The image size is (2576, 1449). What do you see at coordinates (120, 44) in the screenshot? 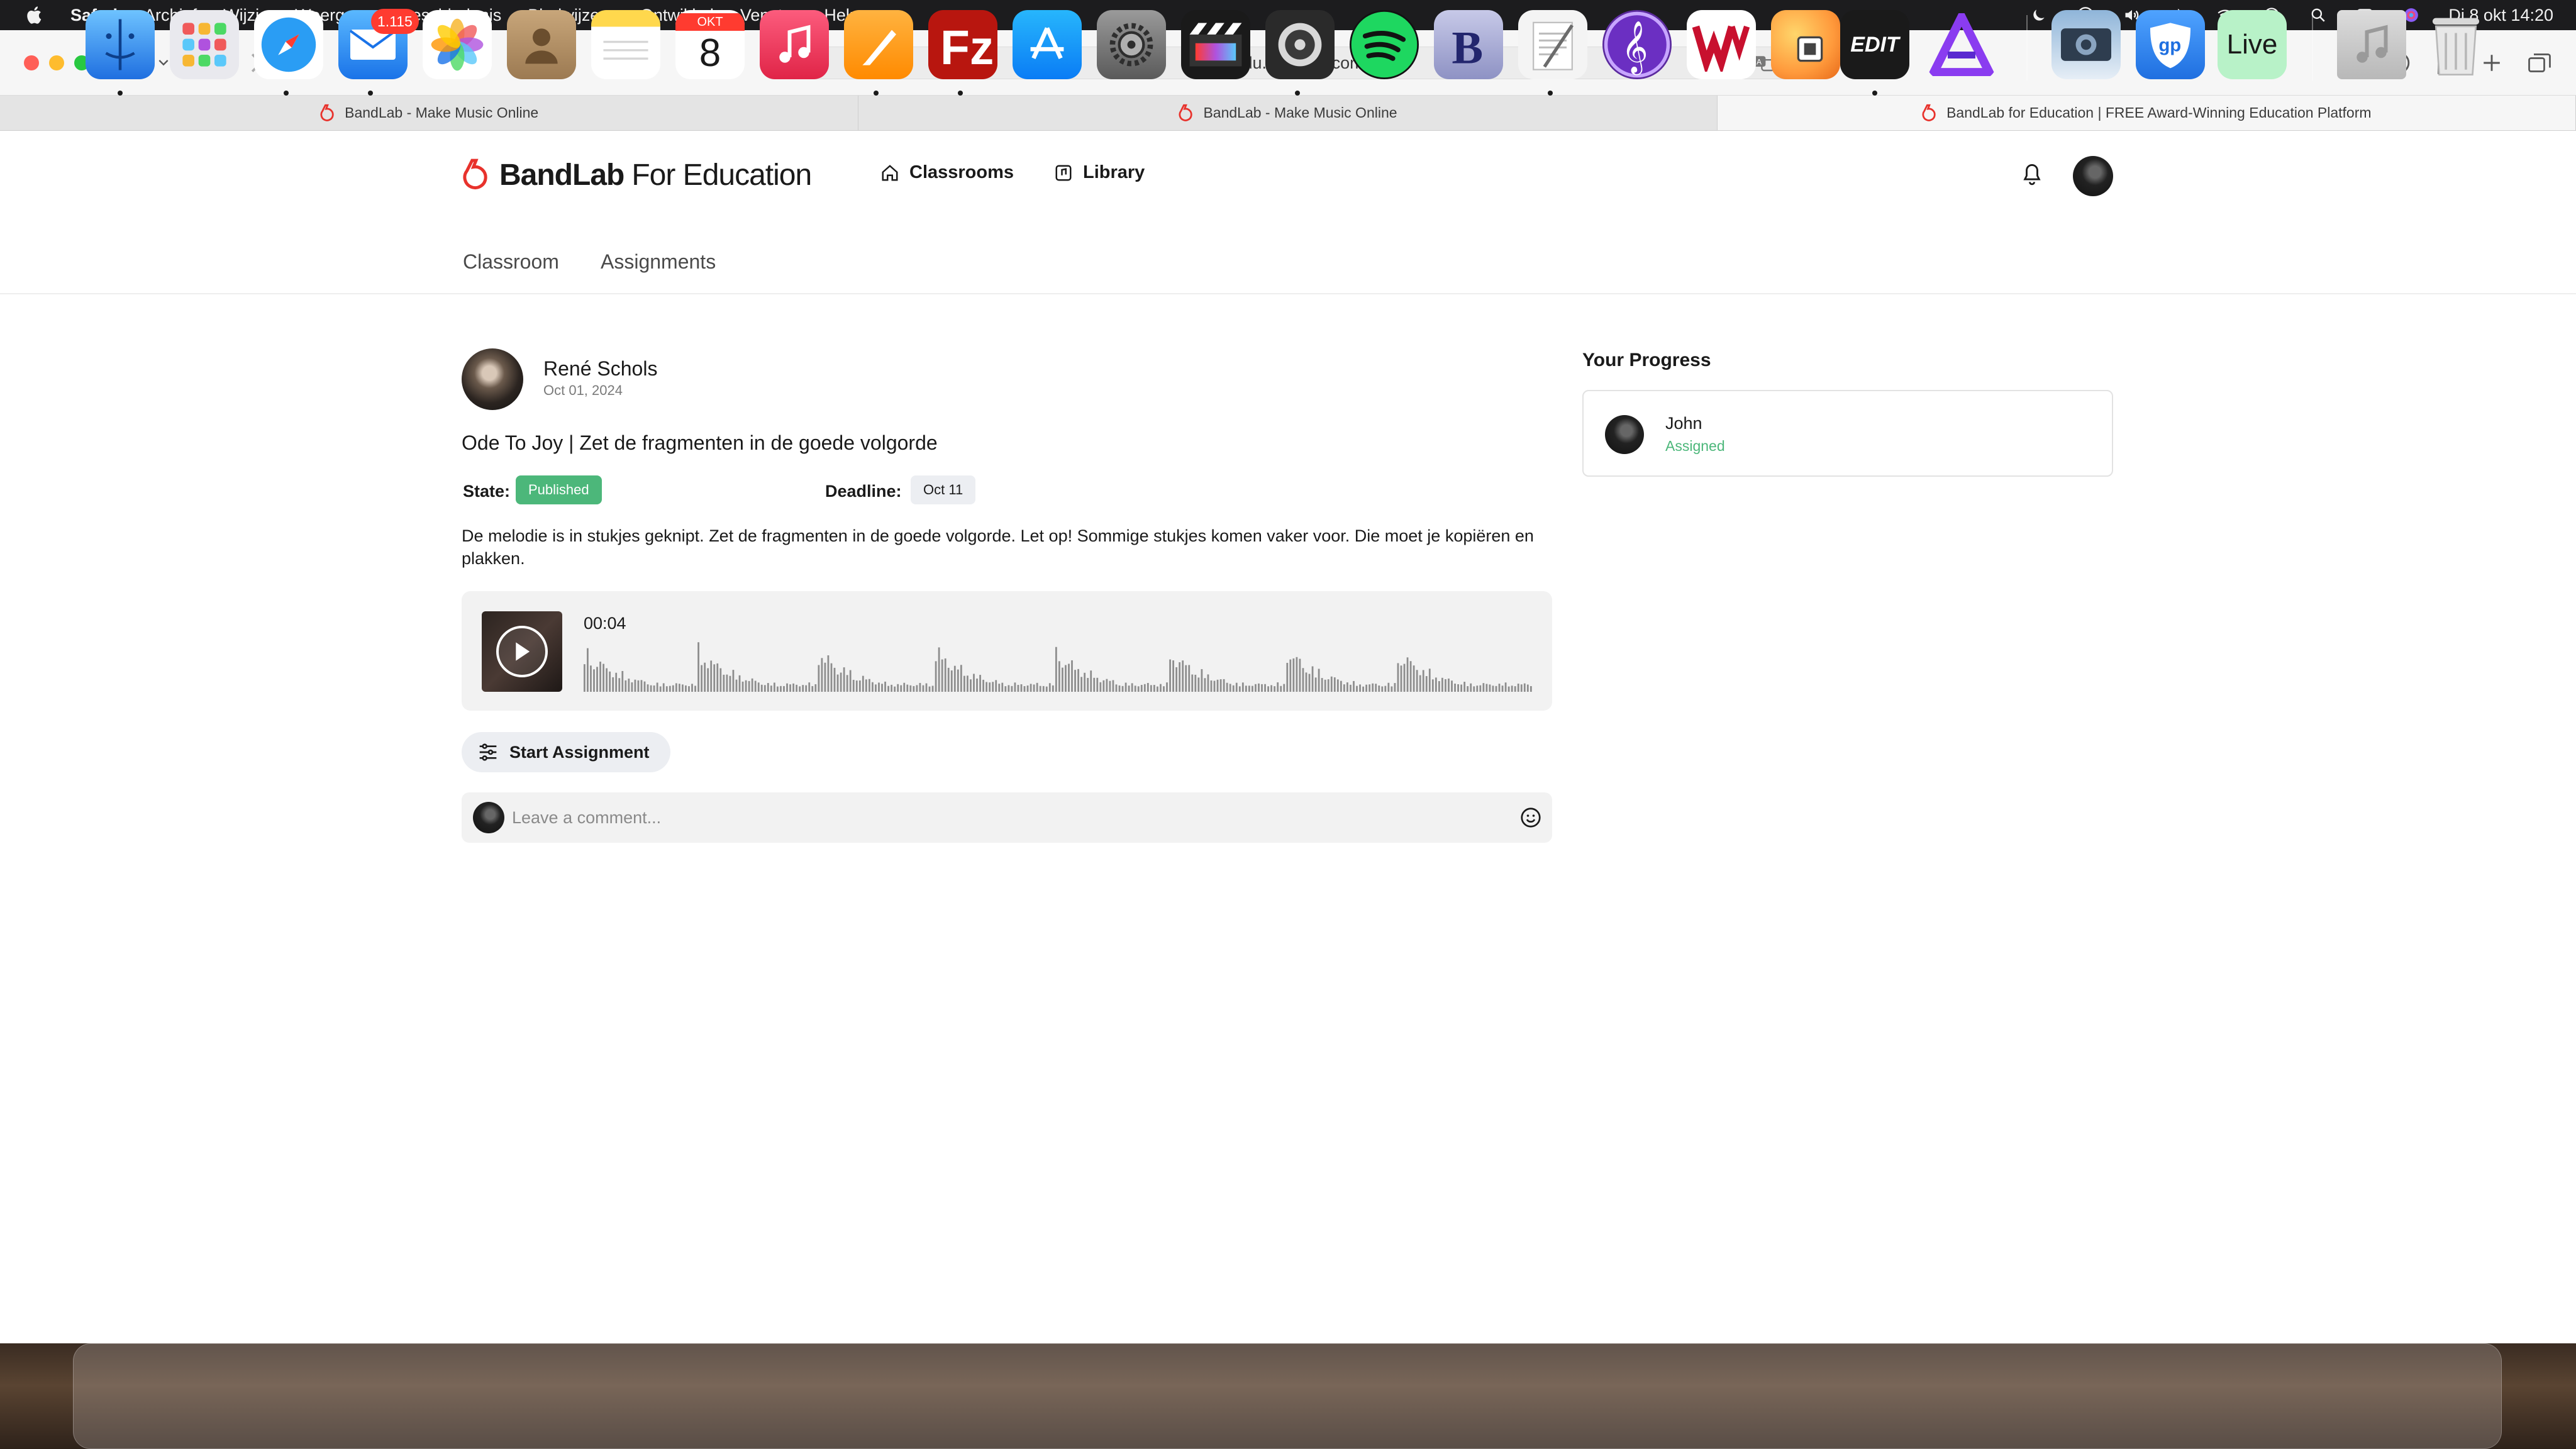
I see `finder-icon` at bounding box center [120, 44].